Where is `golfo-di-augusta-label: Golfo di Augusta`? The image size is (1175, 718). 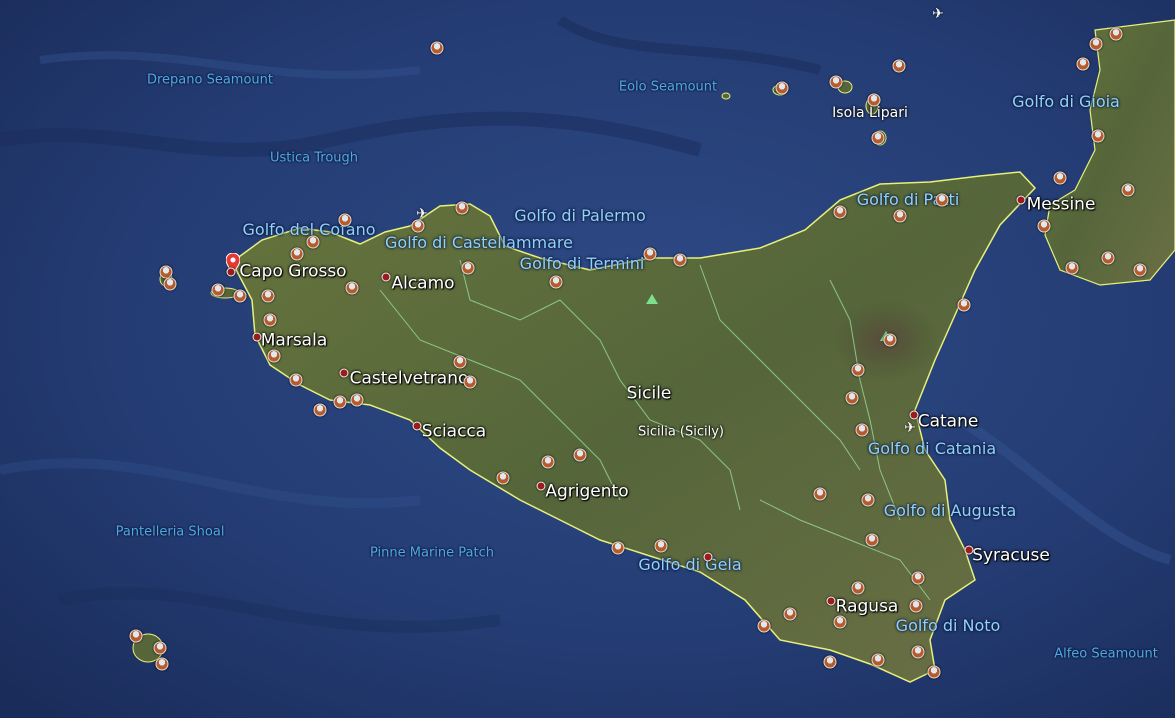 golfo-di-augusta-label: Golfo di Augusta is located at coordinates (950, 510).